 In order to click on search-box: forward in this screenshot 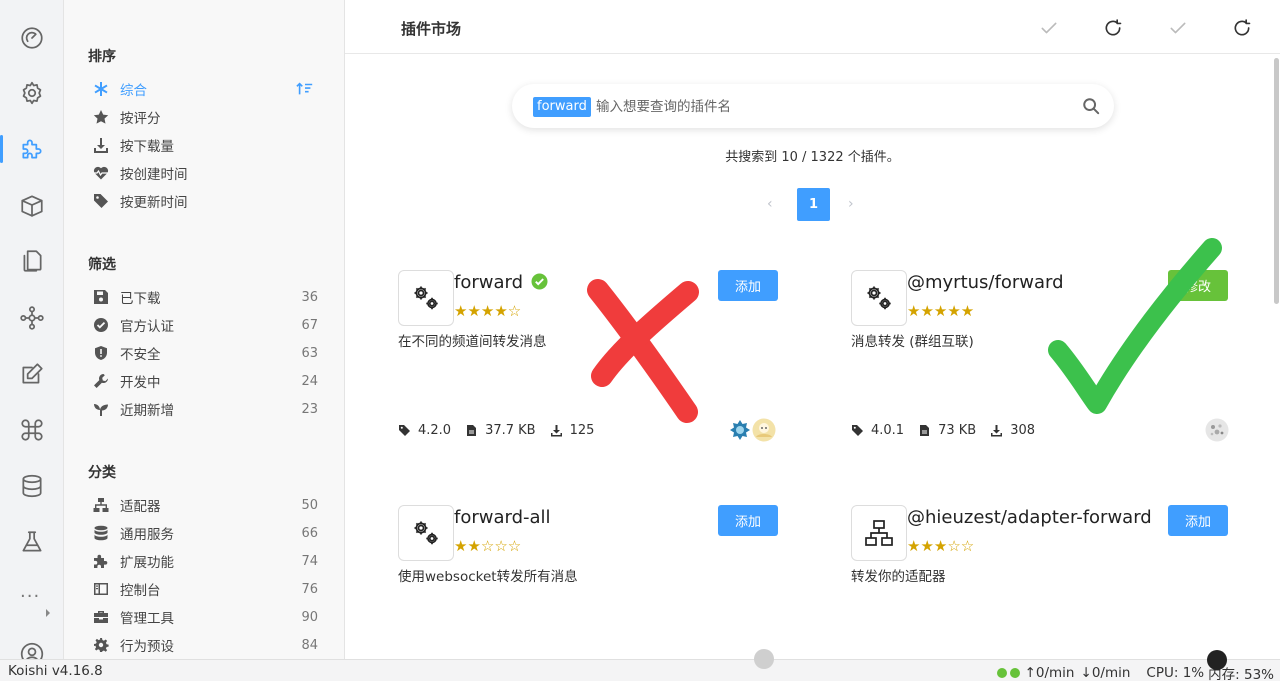, I will do `click(813, 106)`.